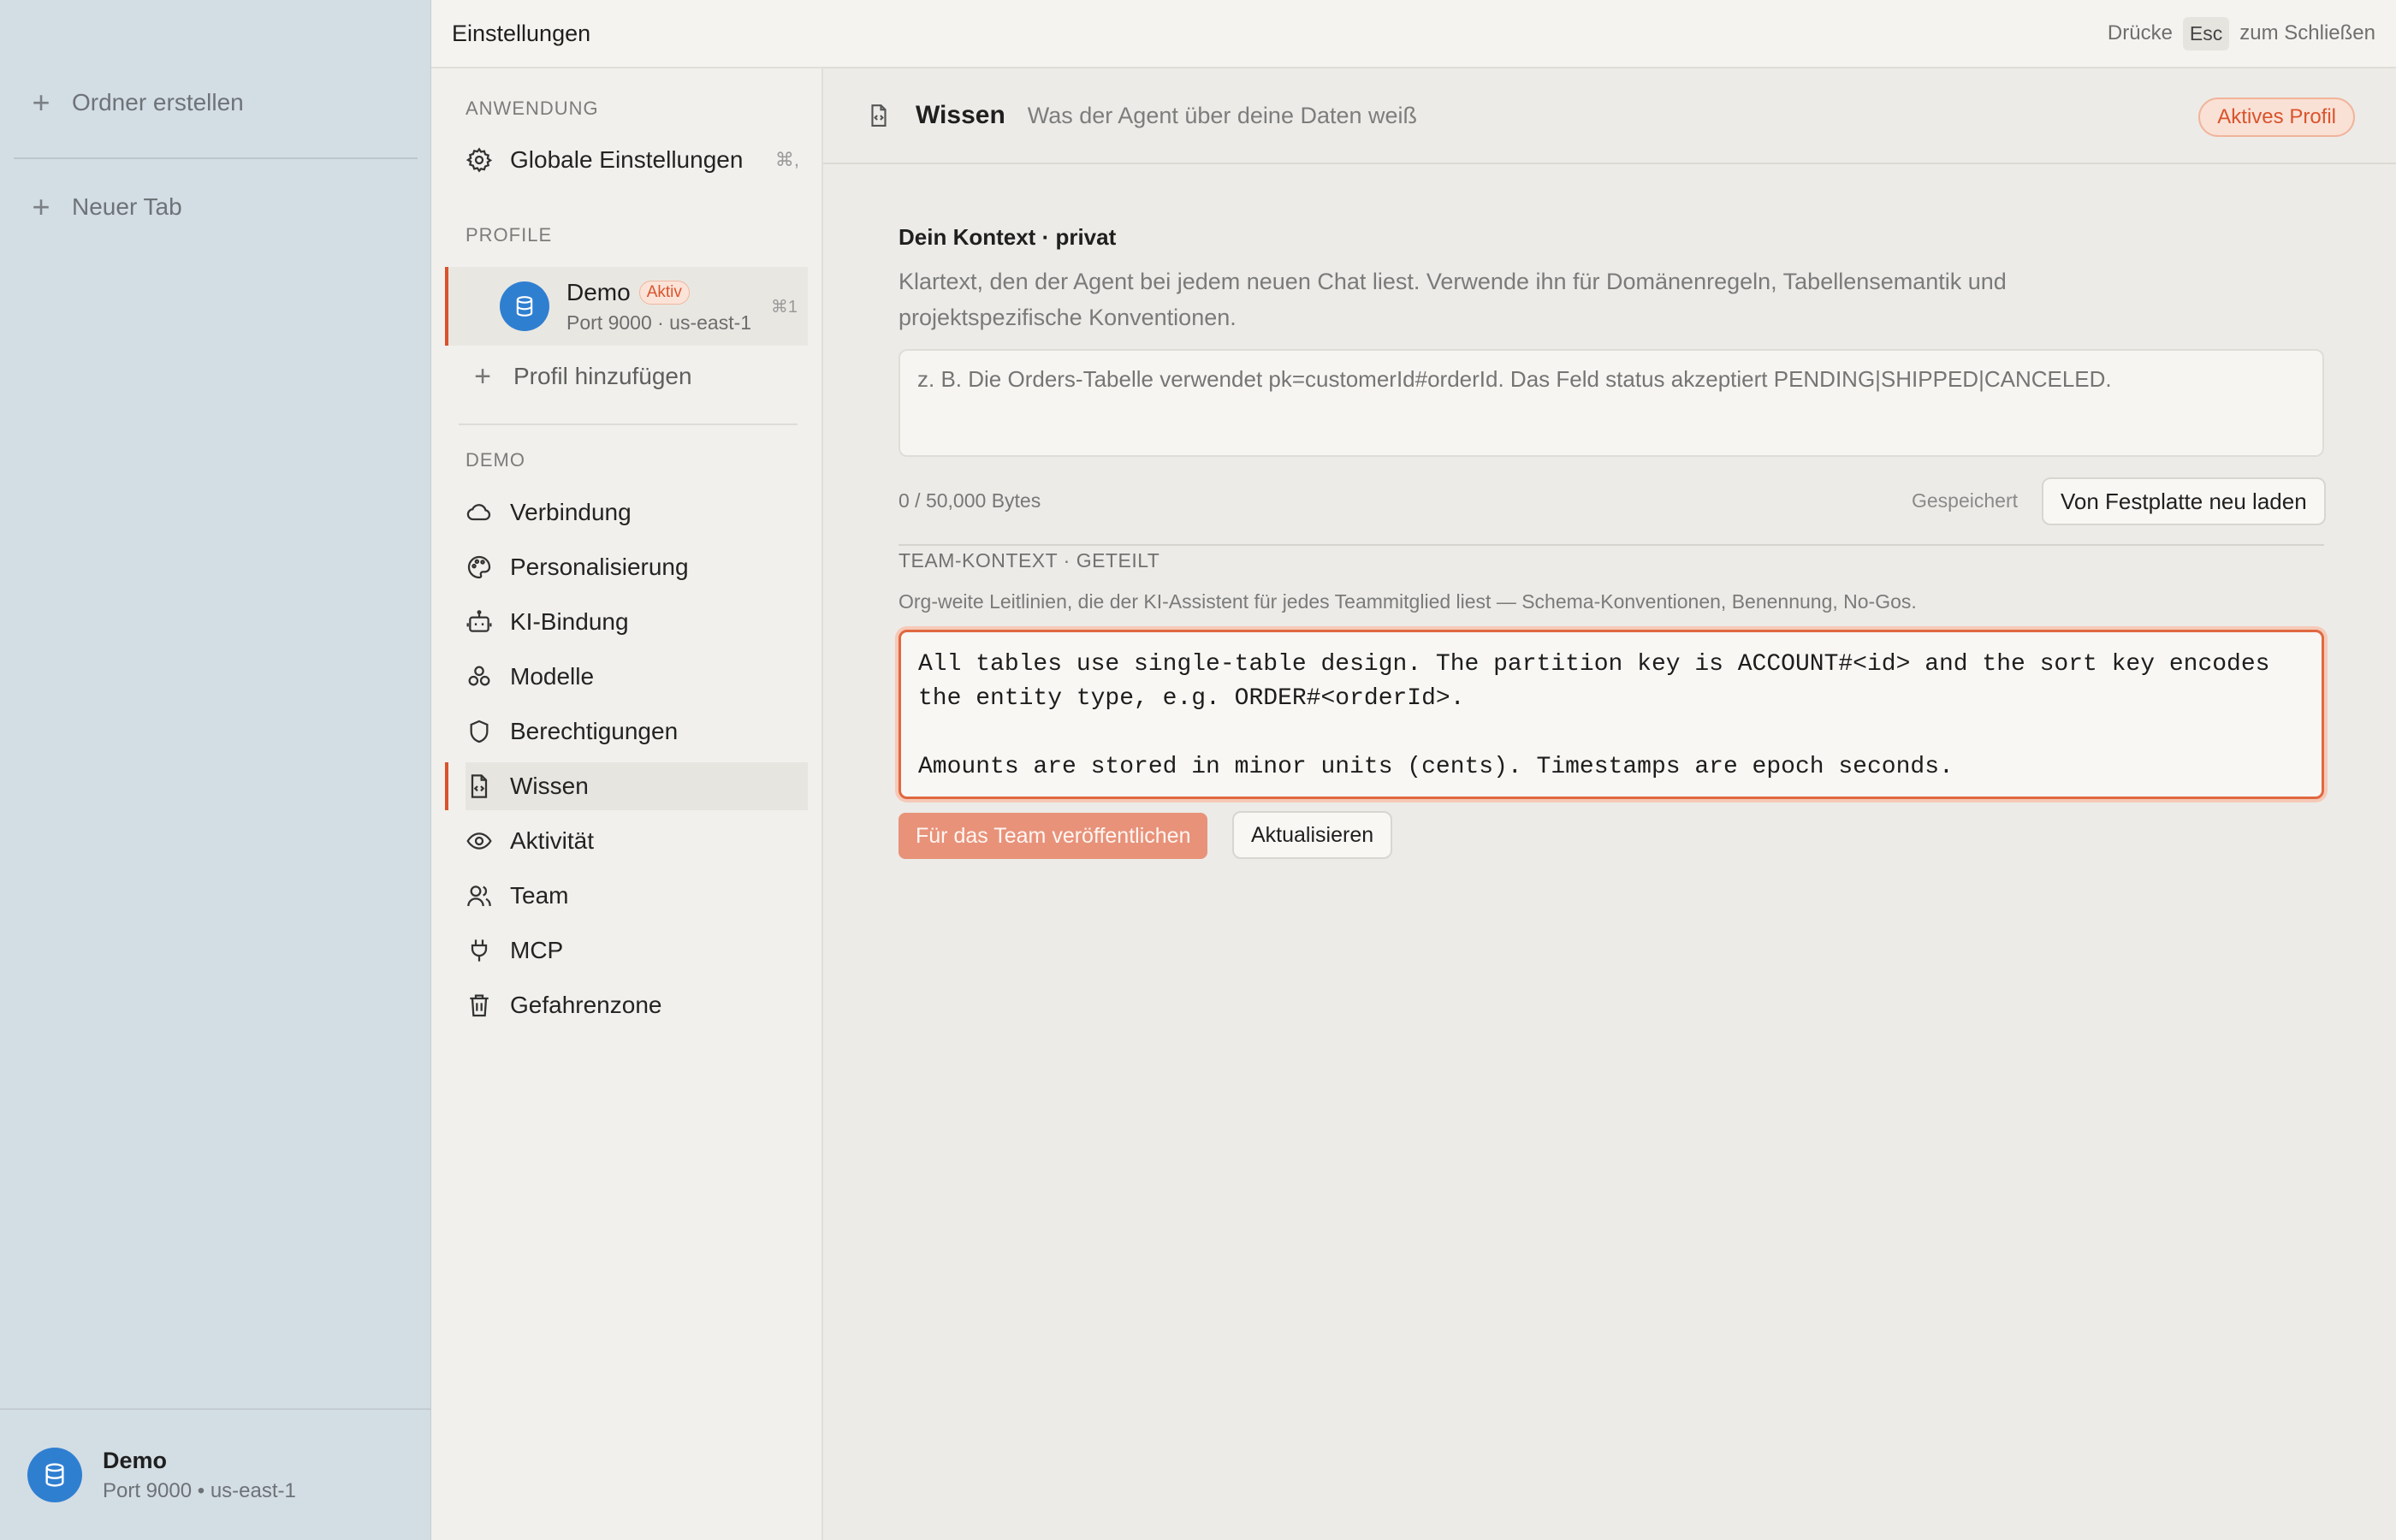 Image resolution: width=2396 pixels, height=1540 pixels. I want to click on team-context-title: TEAM-KONTEXT · GETEILT, so click(1029, 560).